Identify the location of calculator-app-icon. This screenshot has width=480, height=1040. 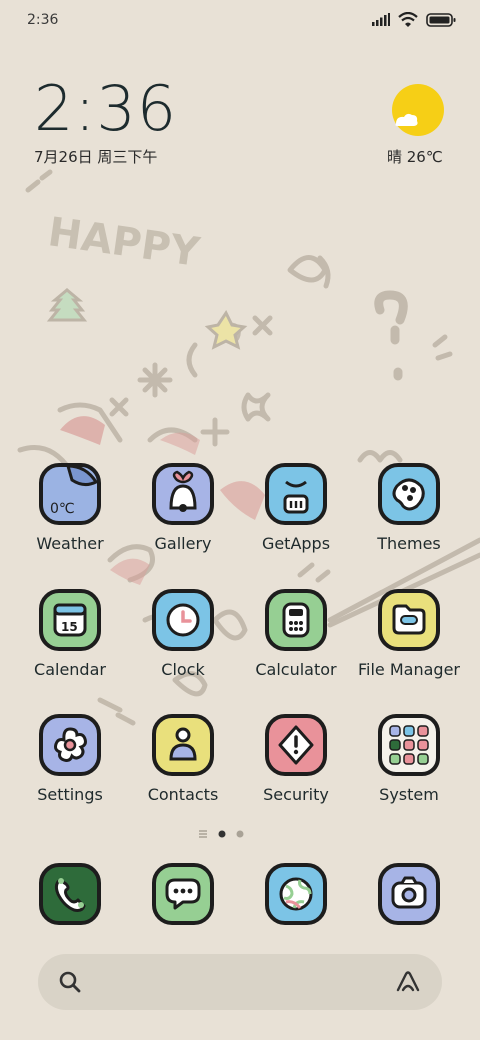
(296, 620).